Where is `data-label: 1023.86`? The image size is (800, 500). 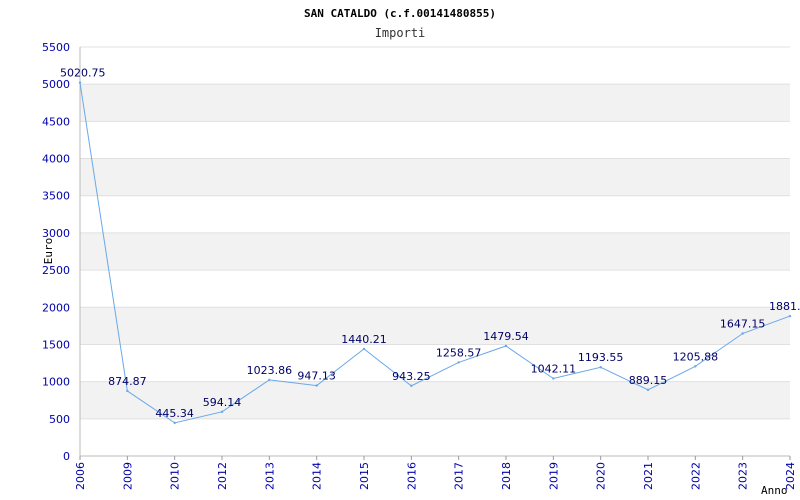 data-label: 1023.86 is located at coordinates (270, 370).